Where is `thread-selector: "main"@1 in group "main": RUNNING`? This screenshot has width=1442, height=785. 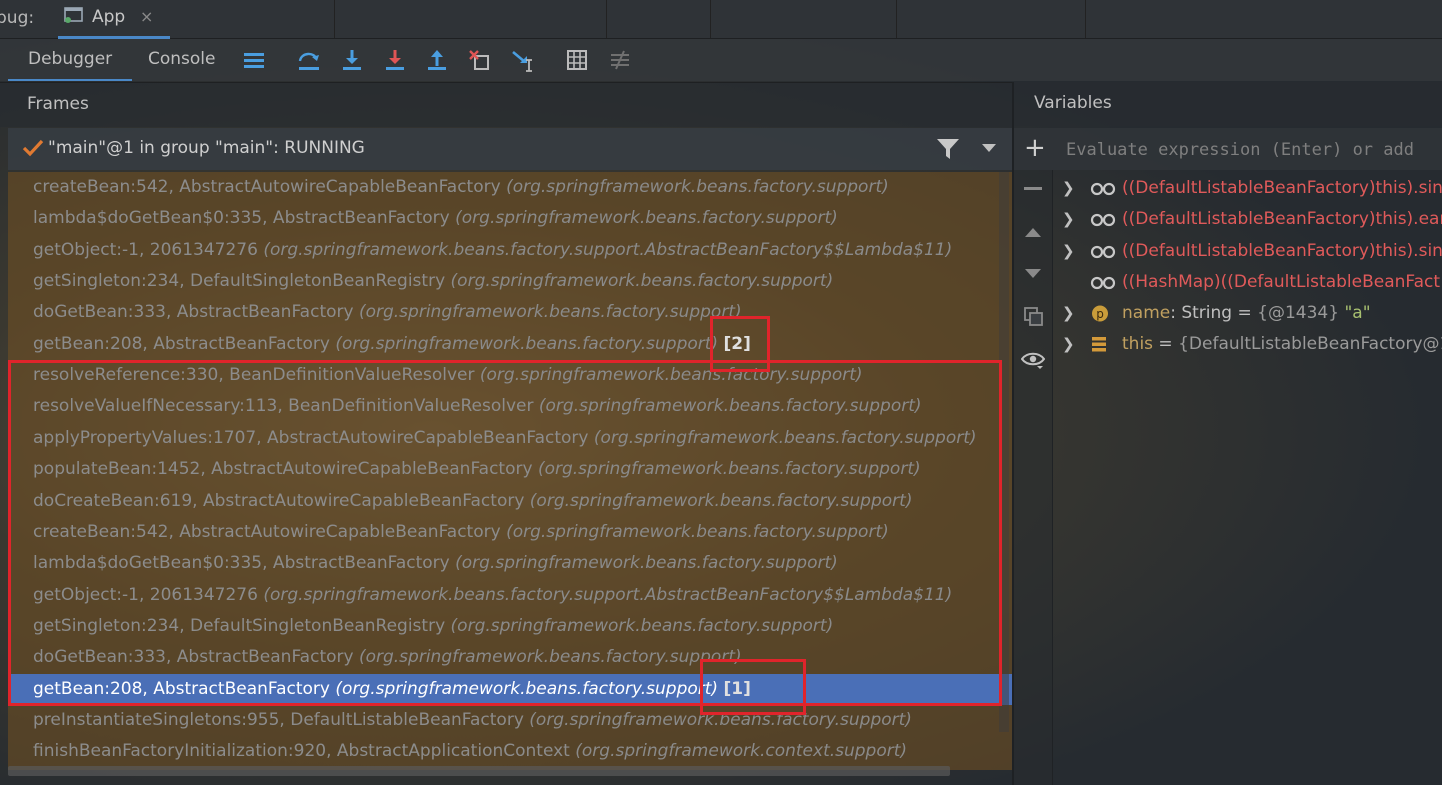
thread-selector: "main"@1 in group "main": RUNNING is located at coordinates (510, 149).